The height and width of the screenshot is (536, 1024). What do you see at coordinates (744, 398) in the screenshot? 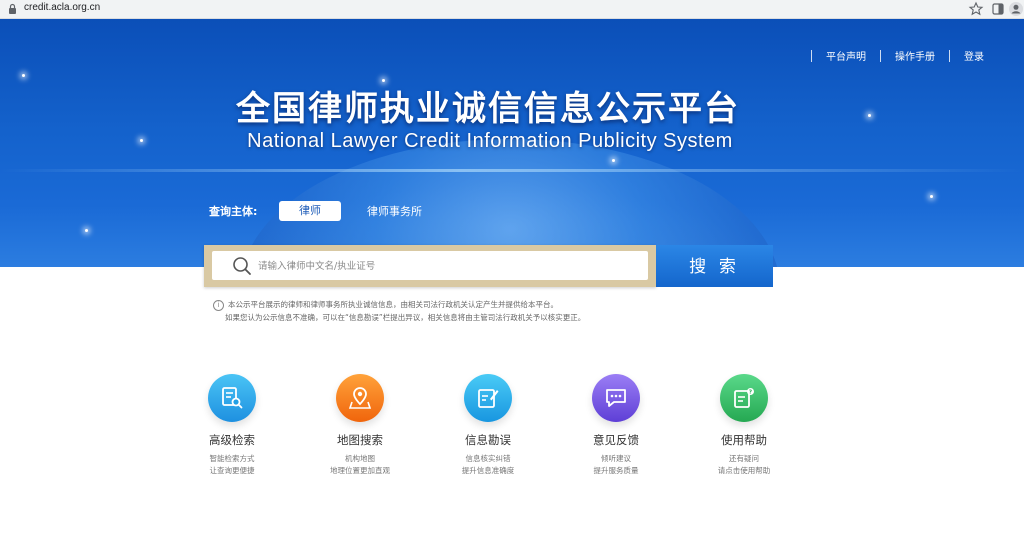
I see `help-icon: ?` at bounding box center [744, 398].